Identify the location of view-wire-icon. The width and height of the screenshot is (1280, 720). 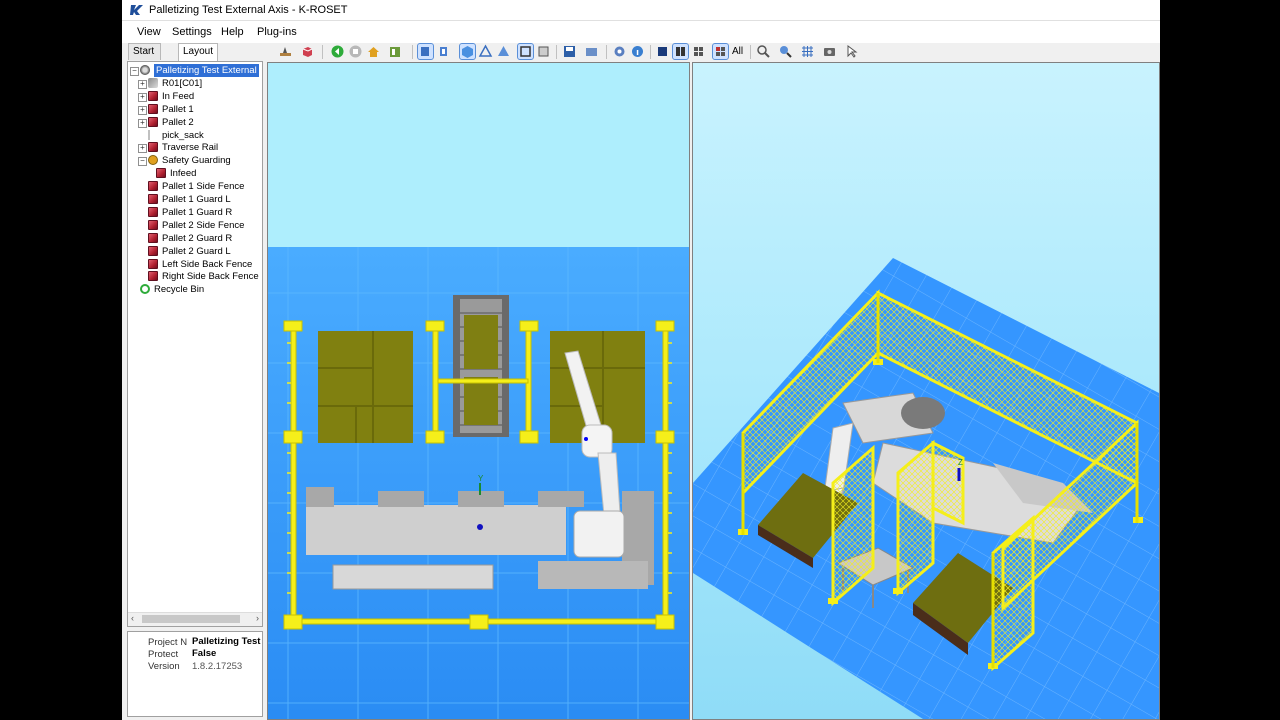
(485, 51).